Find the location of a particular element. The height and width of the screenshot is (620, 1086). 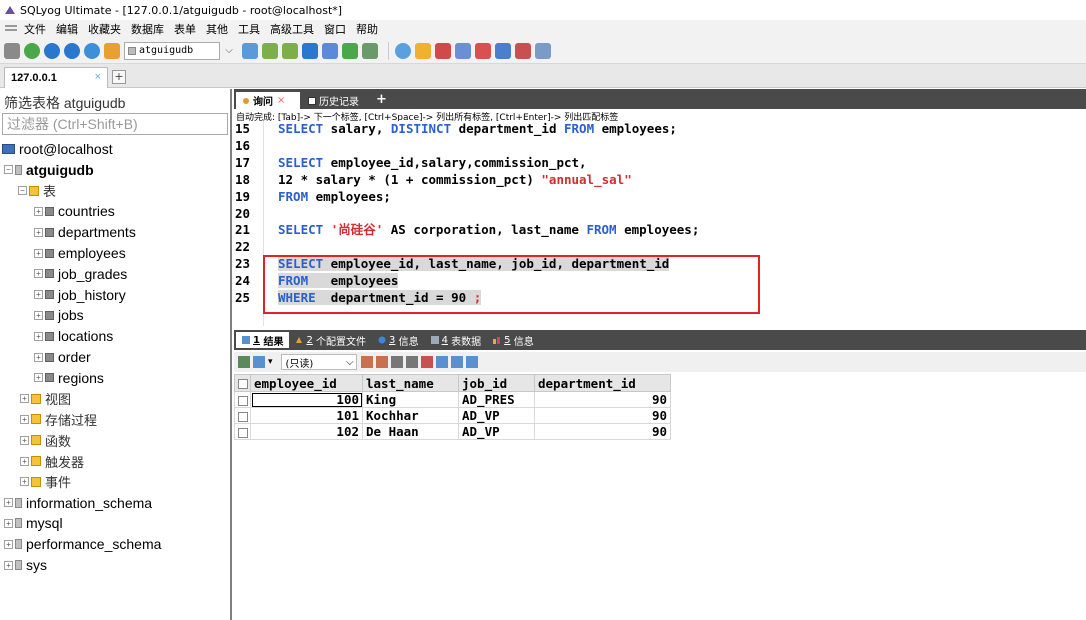

grid-mode-icon is located at coordinates (441, 362).